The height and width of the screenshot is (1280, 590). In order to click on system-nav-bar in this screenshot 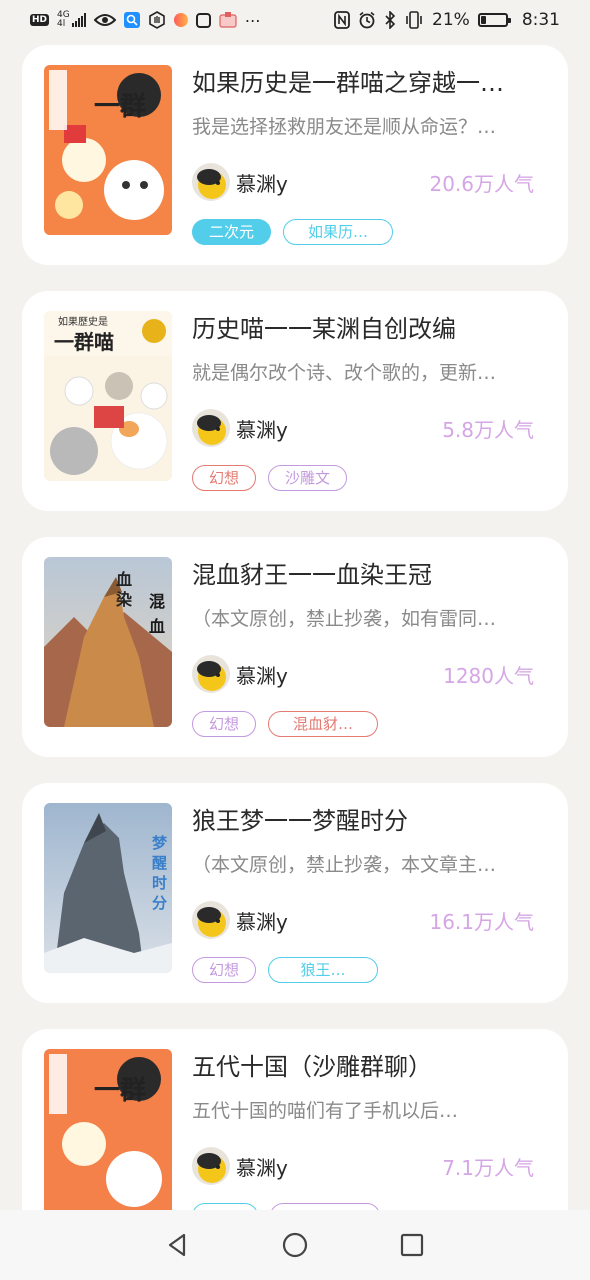, I will do `click(295, 1245)`.